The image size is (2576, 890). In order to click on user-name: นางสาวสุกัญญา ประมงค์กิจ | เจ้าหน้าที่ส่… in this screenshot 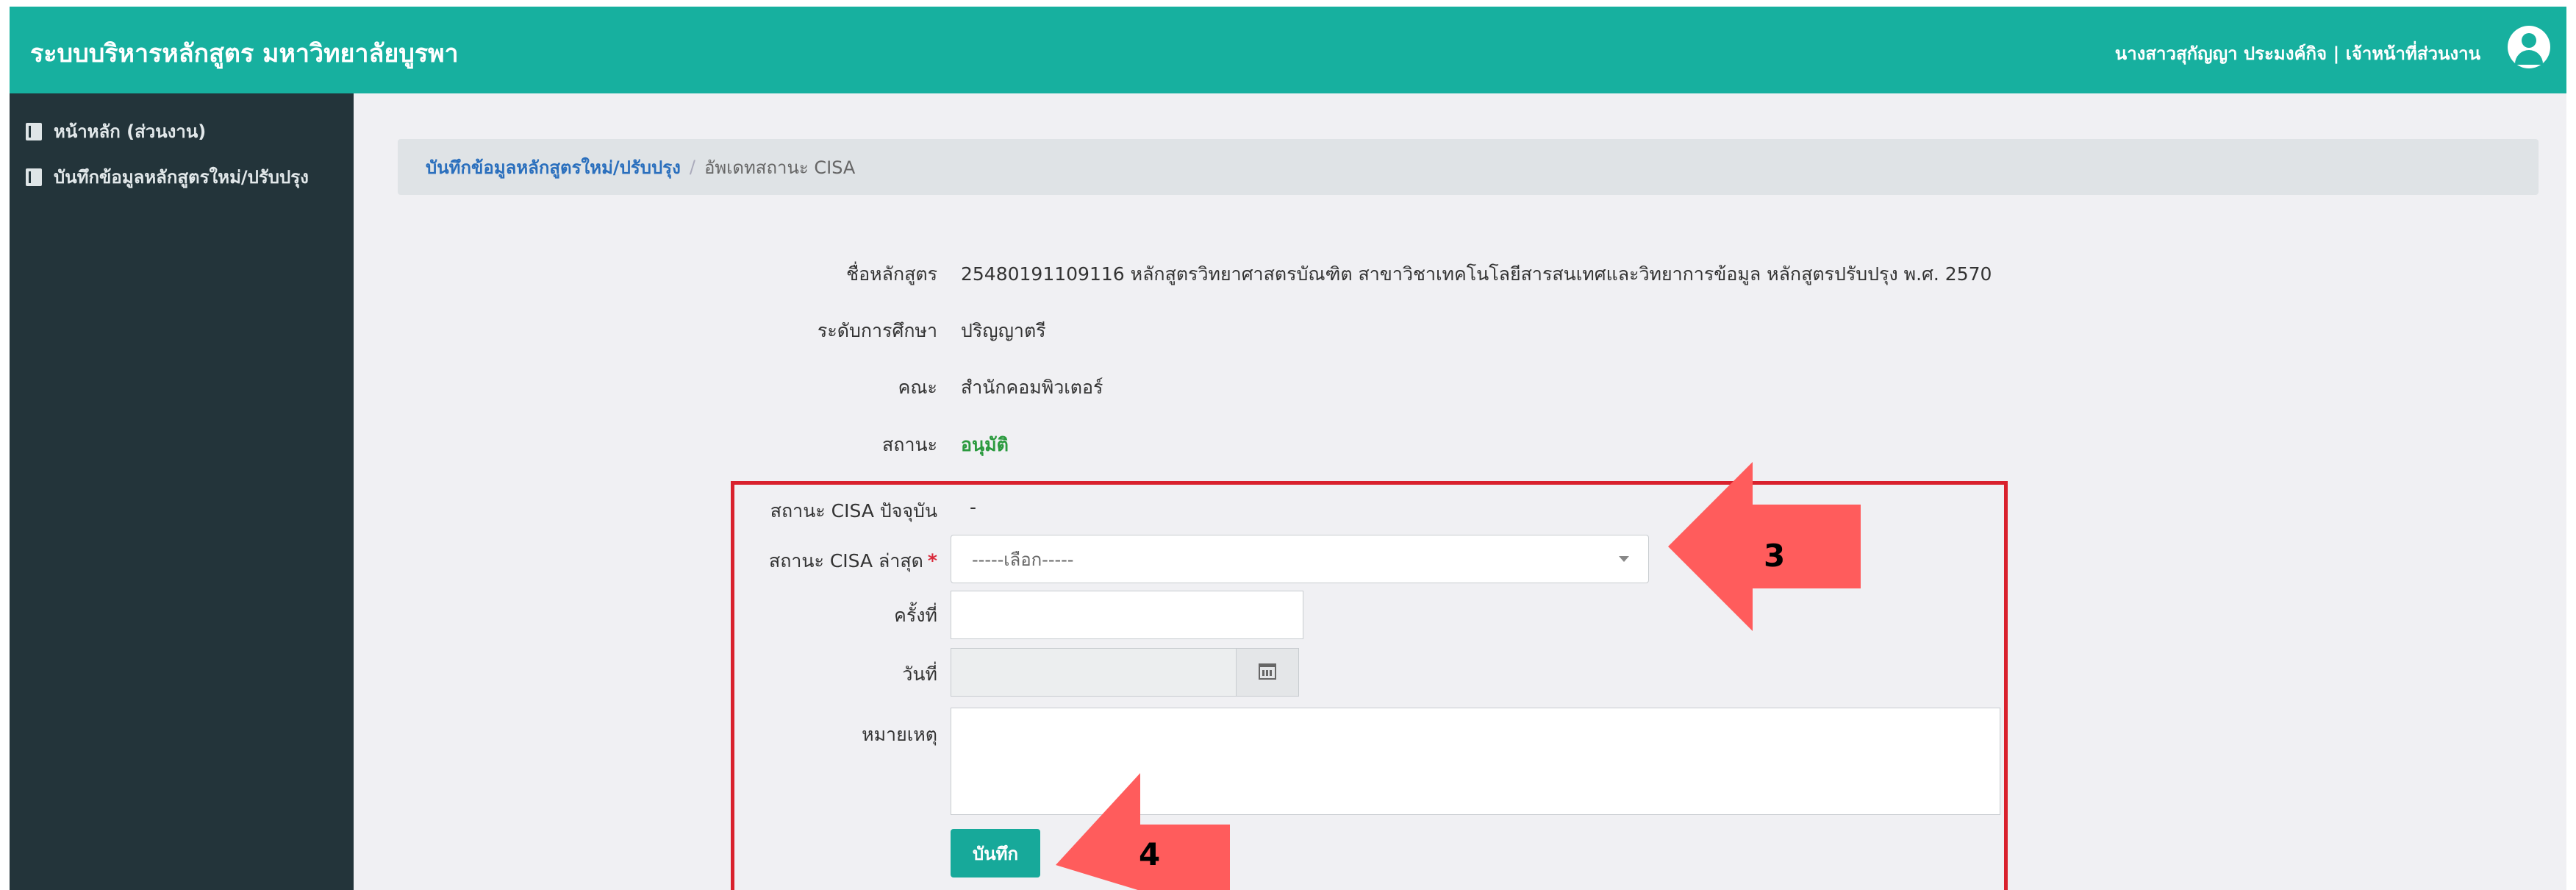, I will do `click(2297, 53)`.